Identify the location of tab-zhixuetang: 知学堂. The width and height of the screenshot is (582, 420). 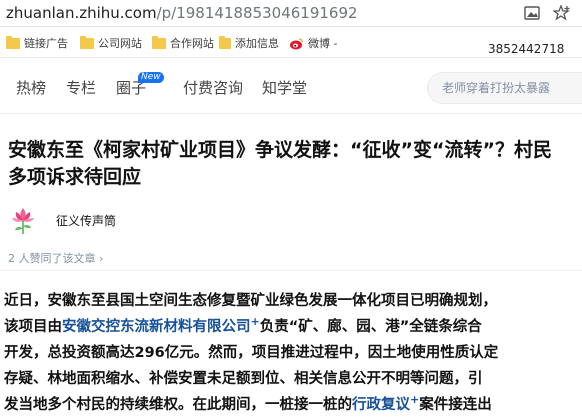
(284, 87).